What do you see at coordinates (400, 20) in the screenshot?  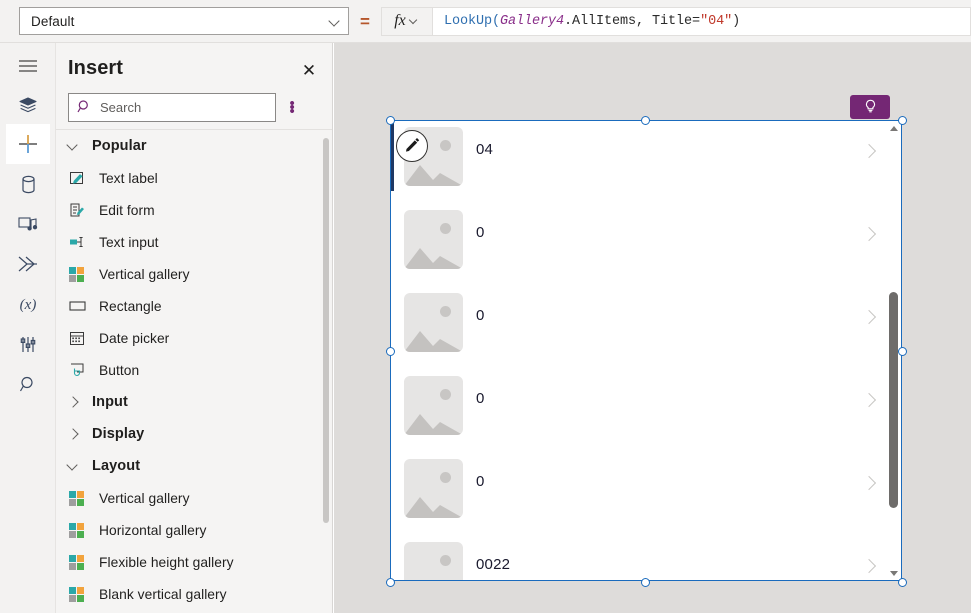 I see `fx-label: fx` at bounding box center [400, 20].